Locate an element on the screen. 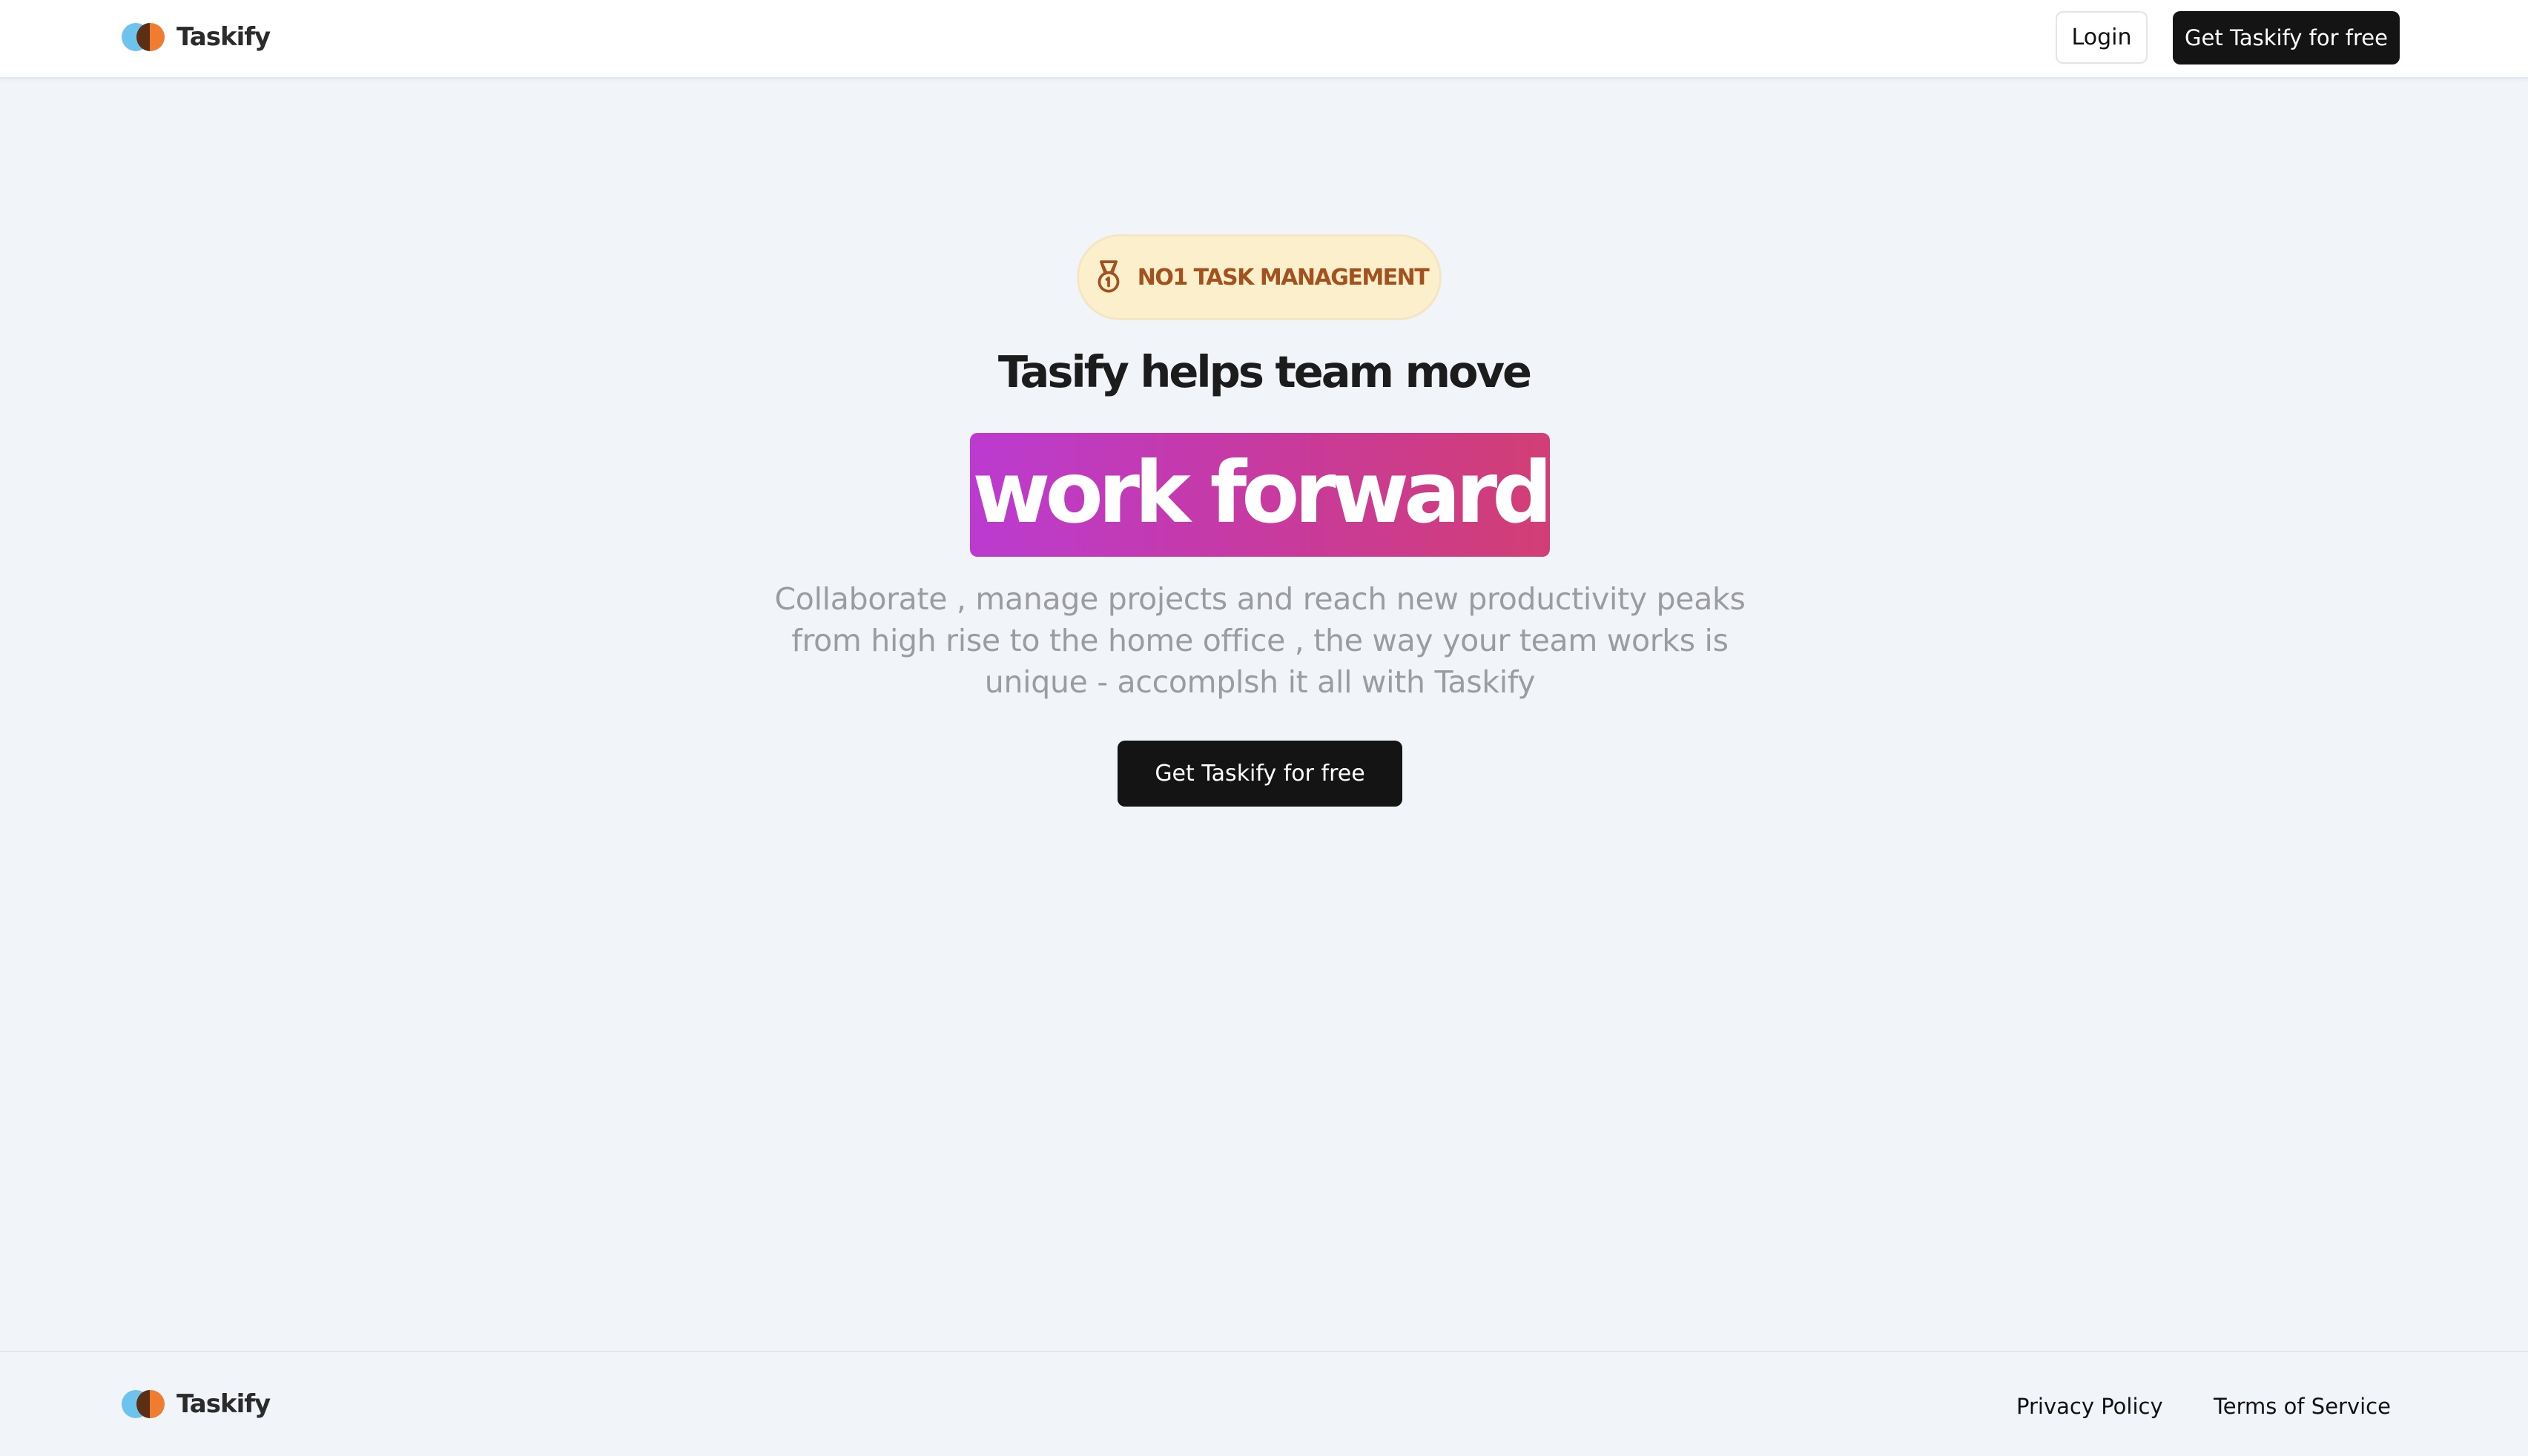  terms-of-service-link: Terms of Service is located at coordinates (2302, 1406).